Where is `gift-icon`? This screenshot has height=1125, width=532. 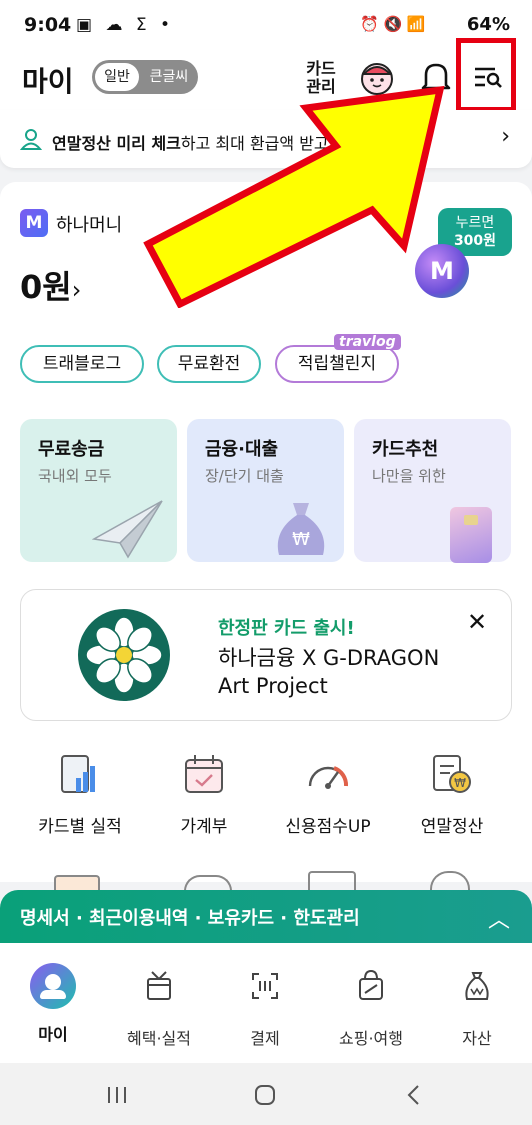 gift-icon is located at coordinates (159, 985).